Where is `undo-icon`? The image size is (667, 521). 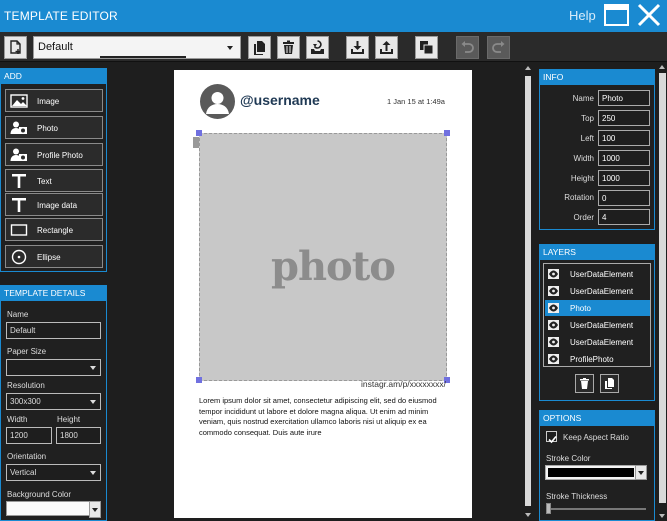 undo-icon is located at coordinates (467, 47).